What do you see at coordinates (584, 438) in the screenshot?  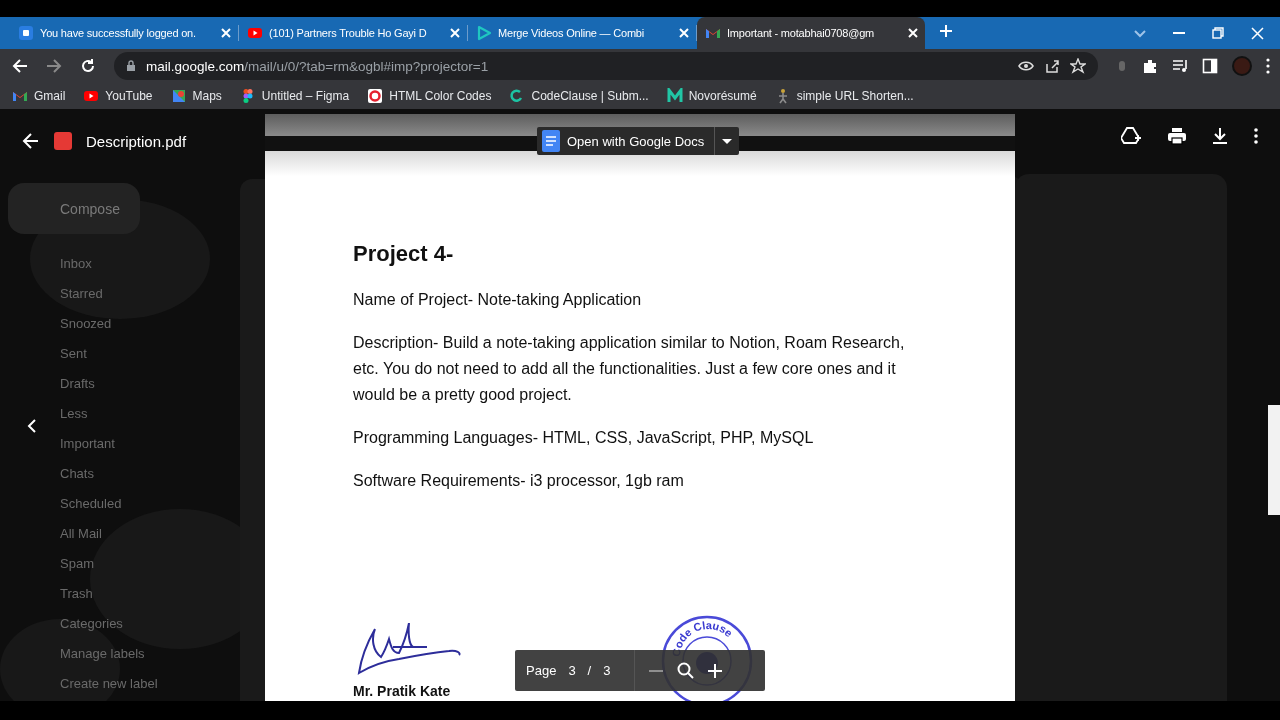 I see `document-paragraph: Programming Languages- HTML, CSS, JavaScript, PHP, MySQL` at bounding box center [584, 438].